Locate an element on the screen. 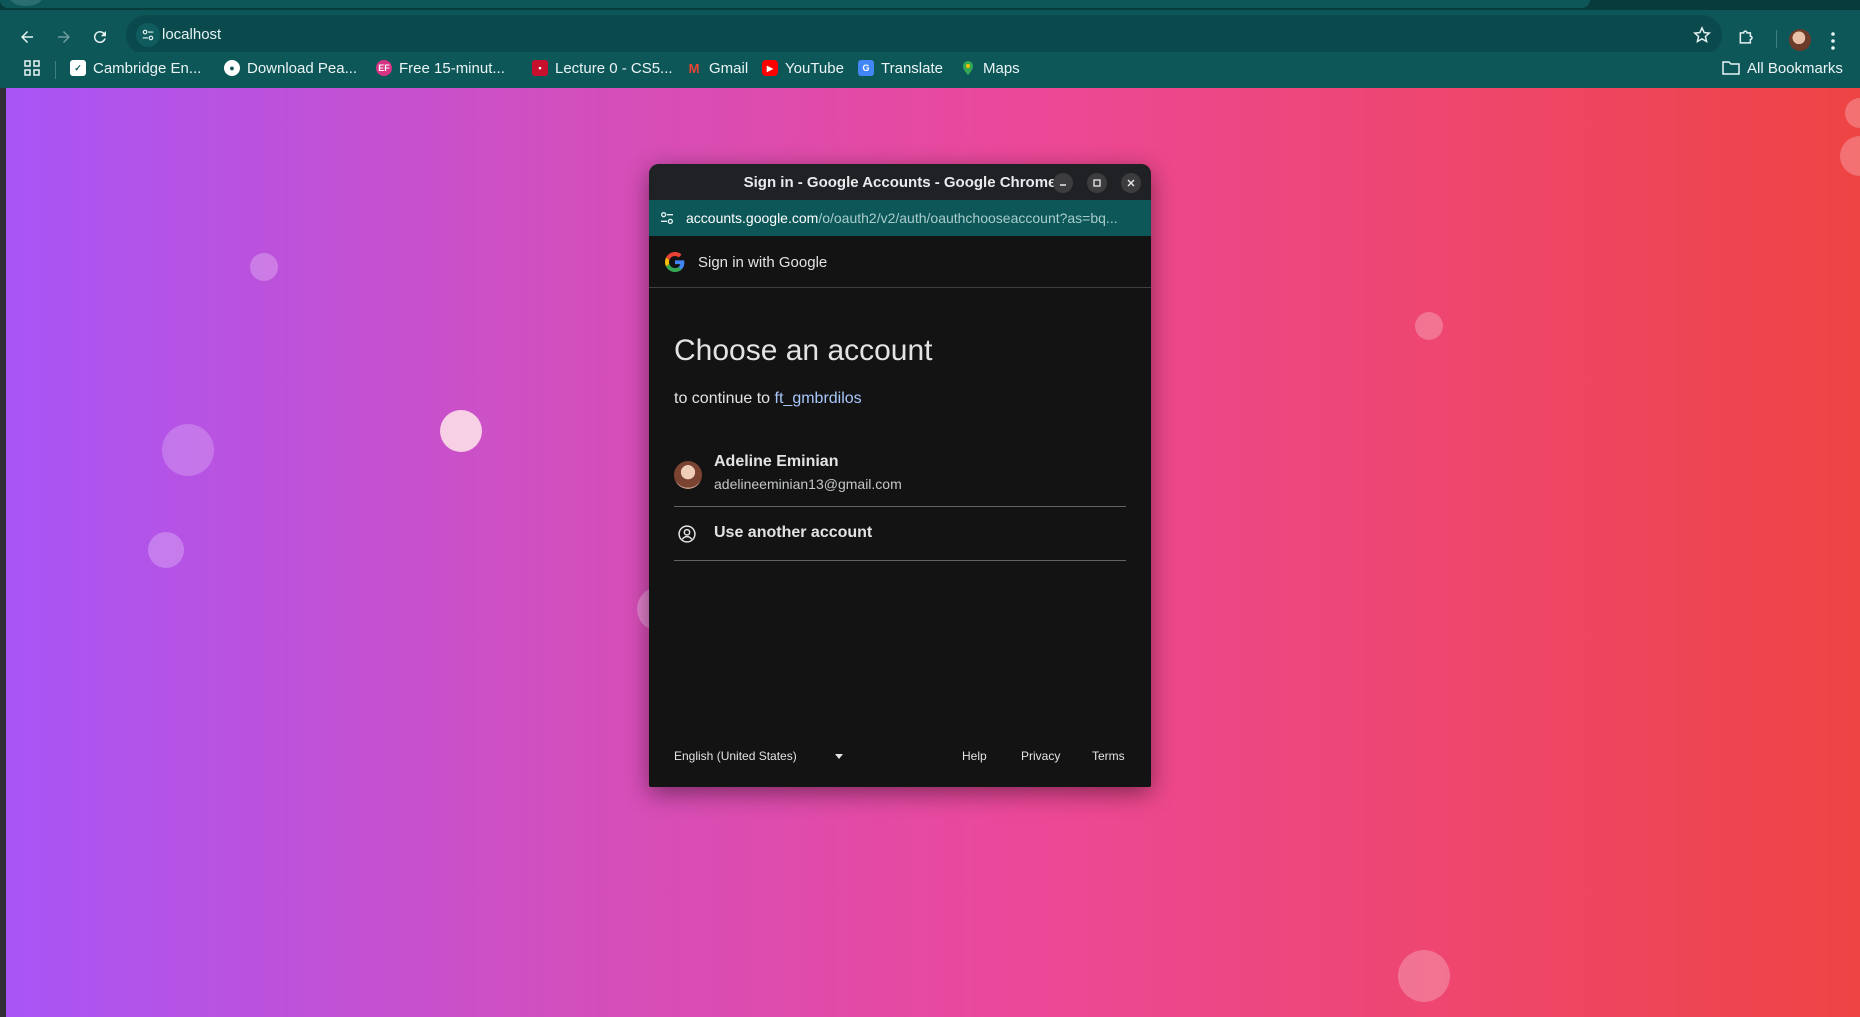 Image resolution: width=1860 pixels, height=1017 pixels. use-another-account-button: Use another account is located at coordinates (900, 534).